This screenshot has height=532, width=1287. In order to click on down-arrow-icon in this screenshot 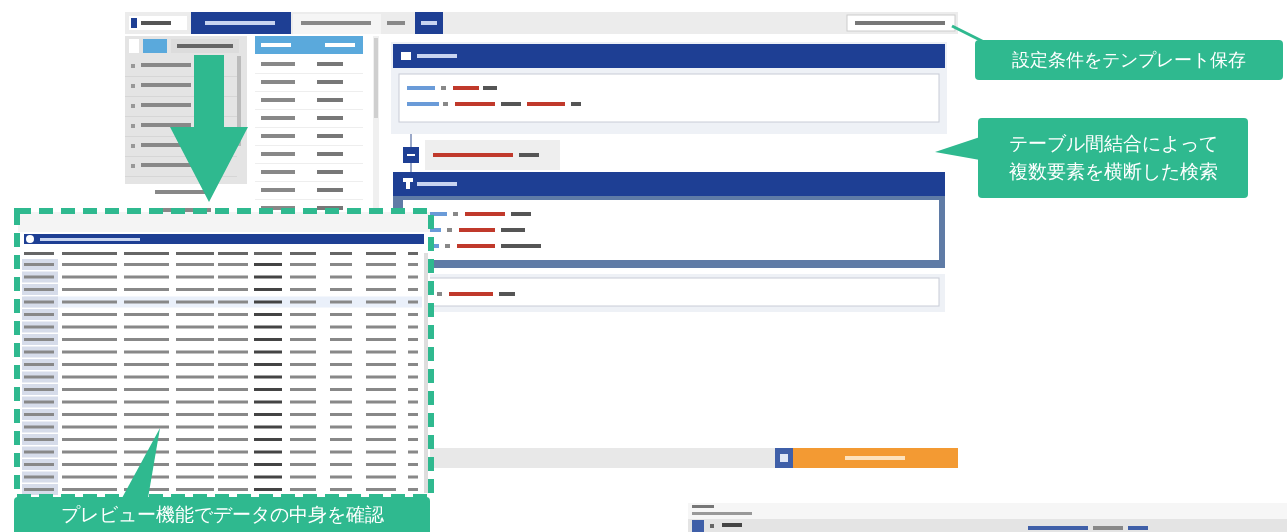, I will do `click(209, 128)`.